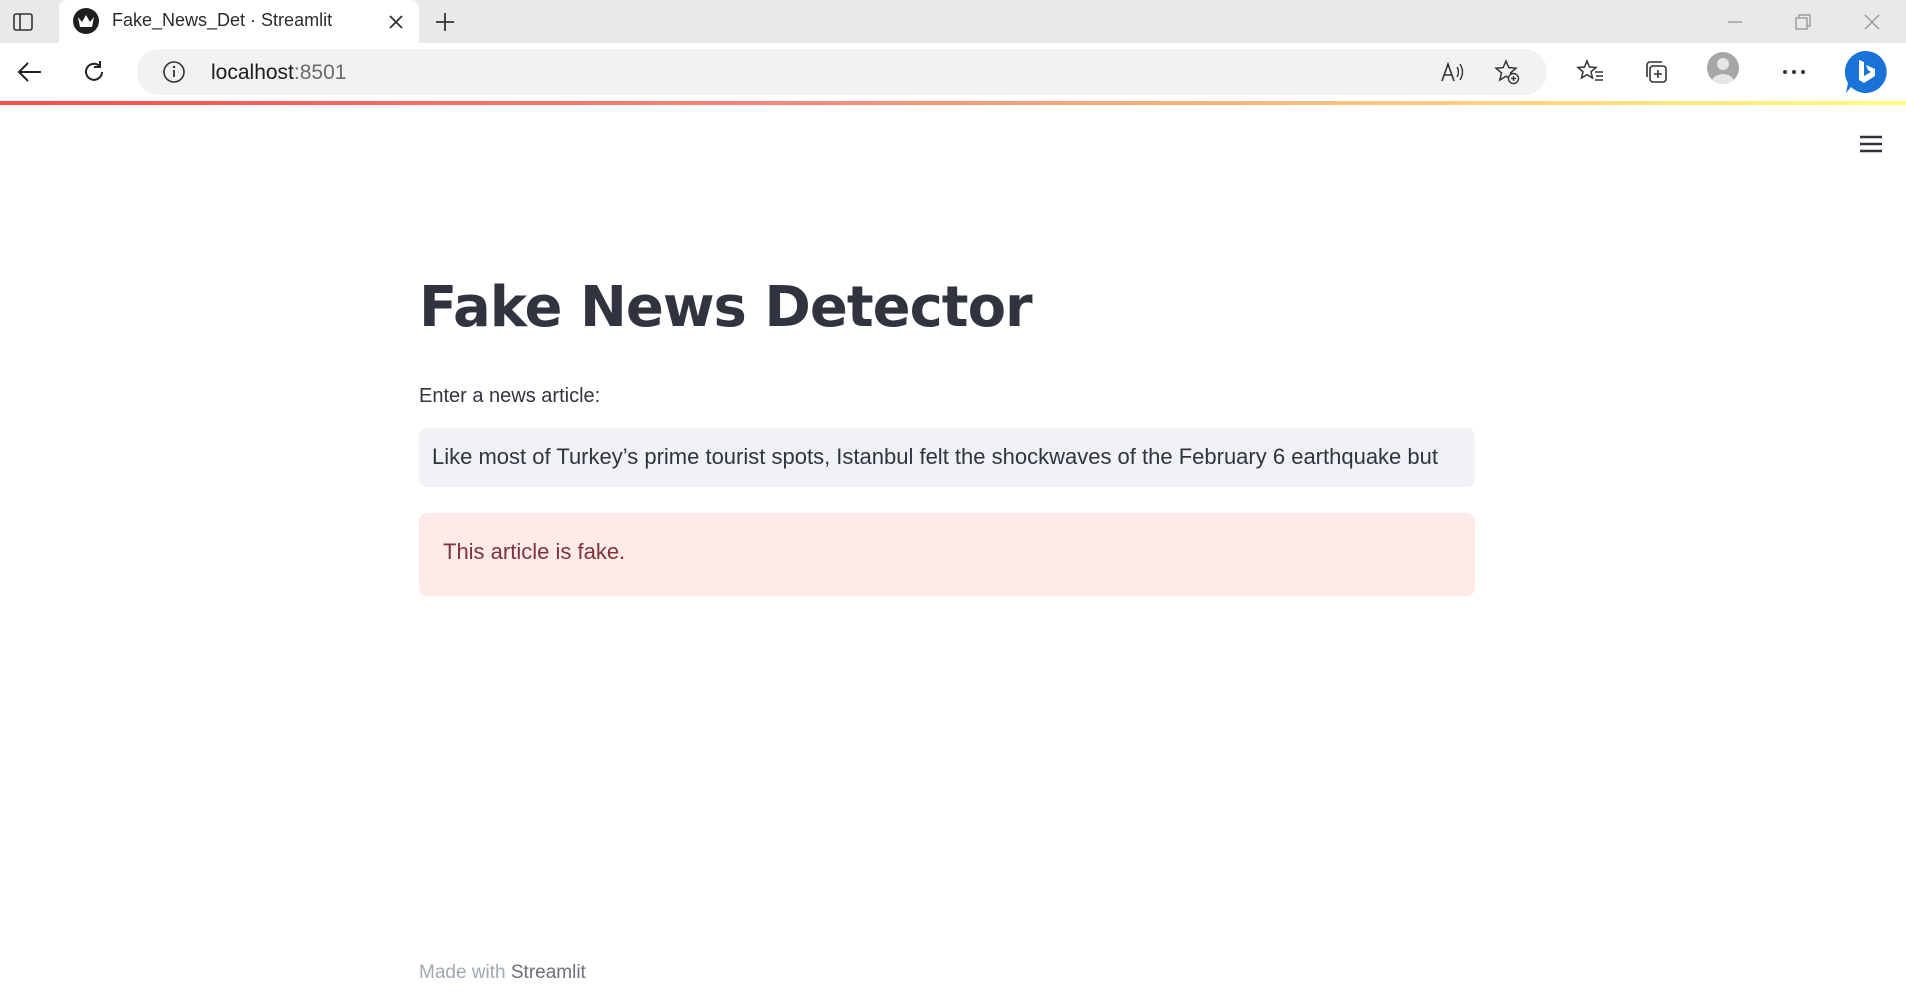 Image resolution: width=1906 pixels, height=1000 pixels. What do you see at coordinates (1735, 22) in the screenshot?
I see `minimize-icon` at bounding box center [1735, 22].